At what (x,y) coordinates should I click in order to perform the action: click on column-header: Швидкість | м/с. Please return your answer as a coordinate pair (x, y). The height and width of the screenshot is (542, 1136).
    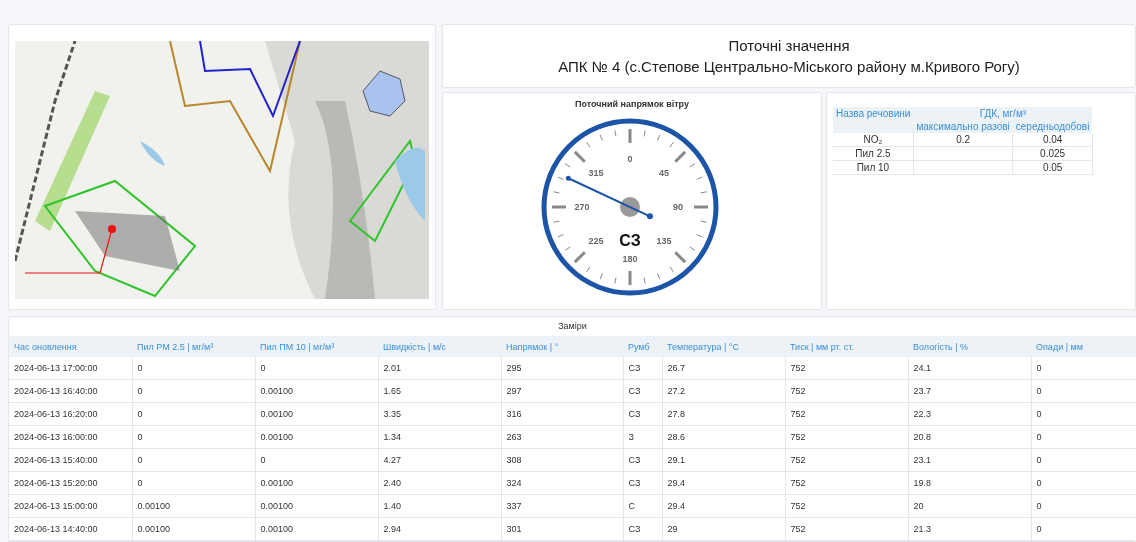
    Looking at the image, I should click on (439, 346).